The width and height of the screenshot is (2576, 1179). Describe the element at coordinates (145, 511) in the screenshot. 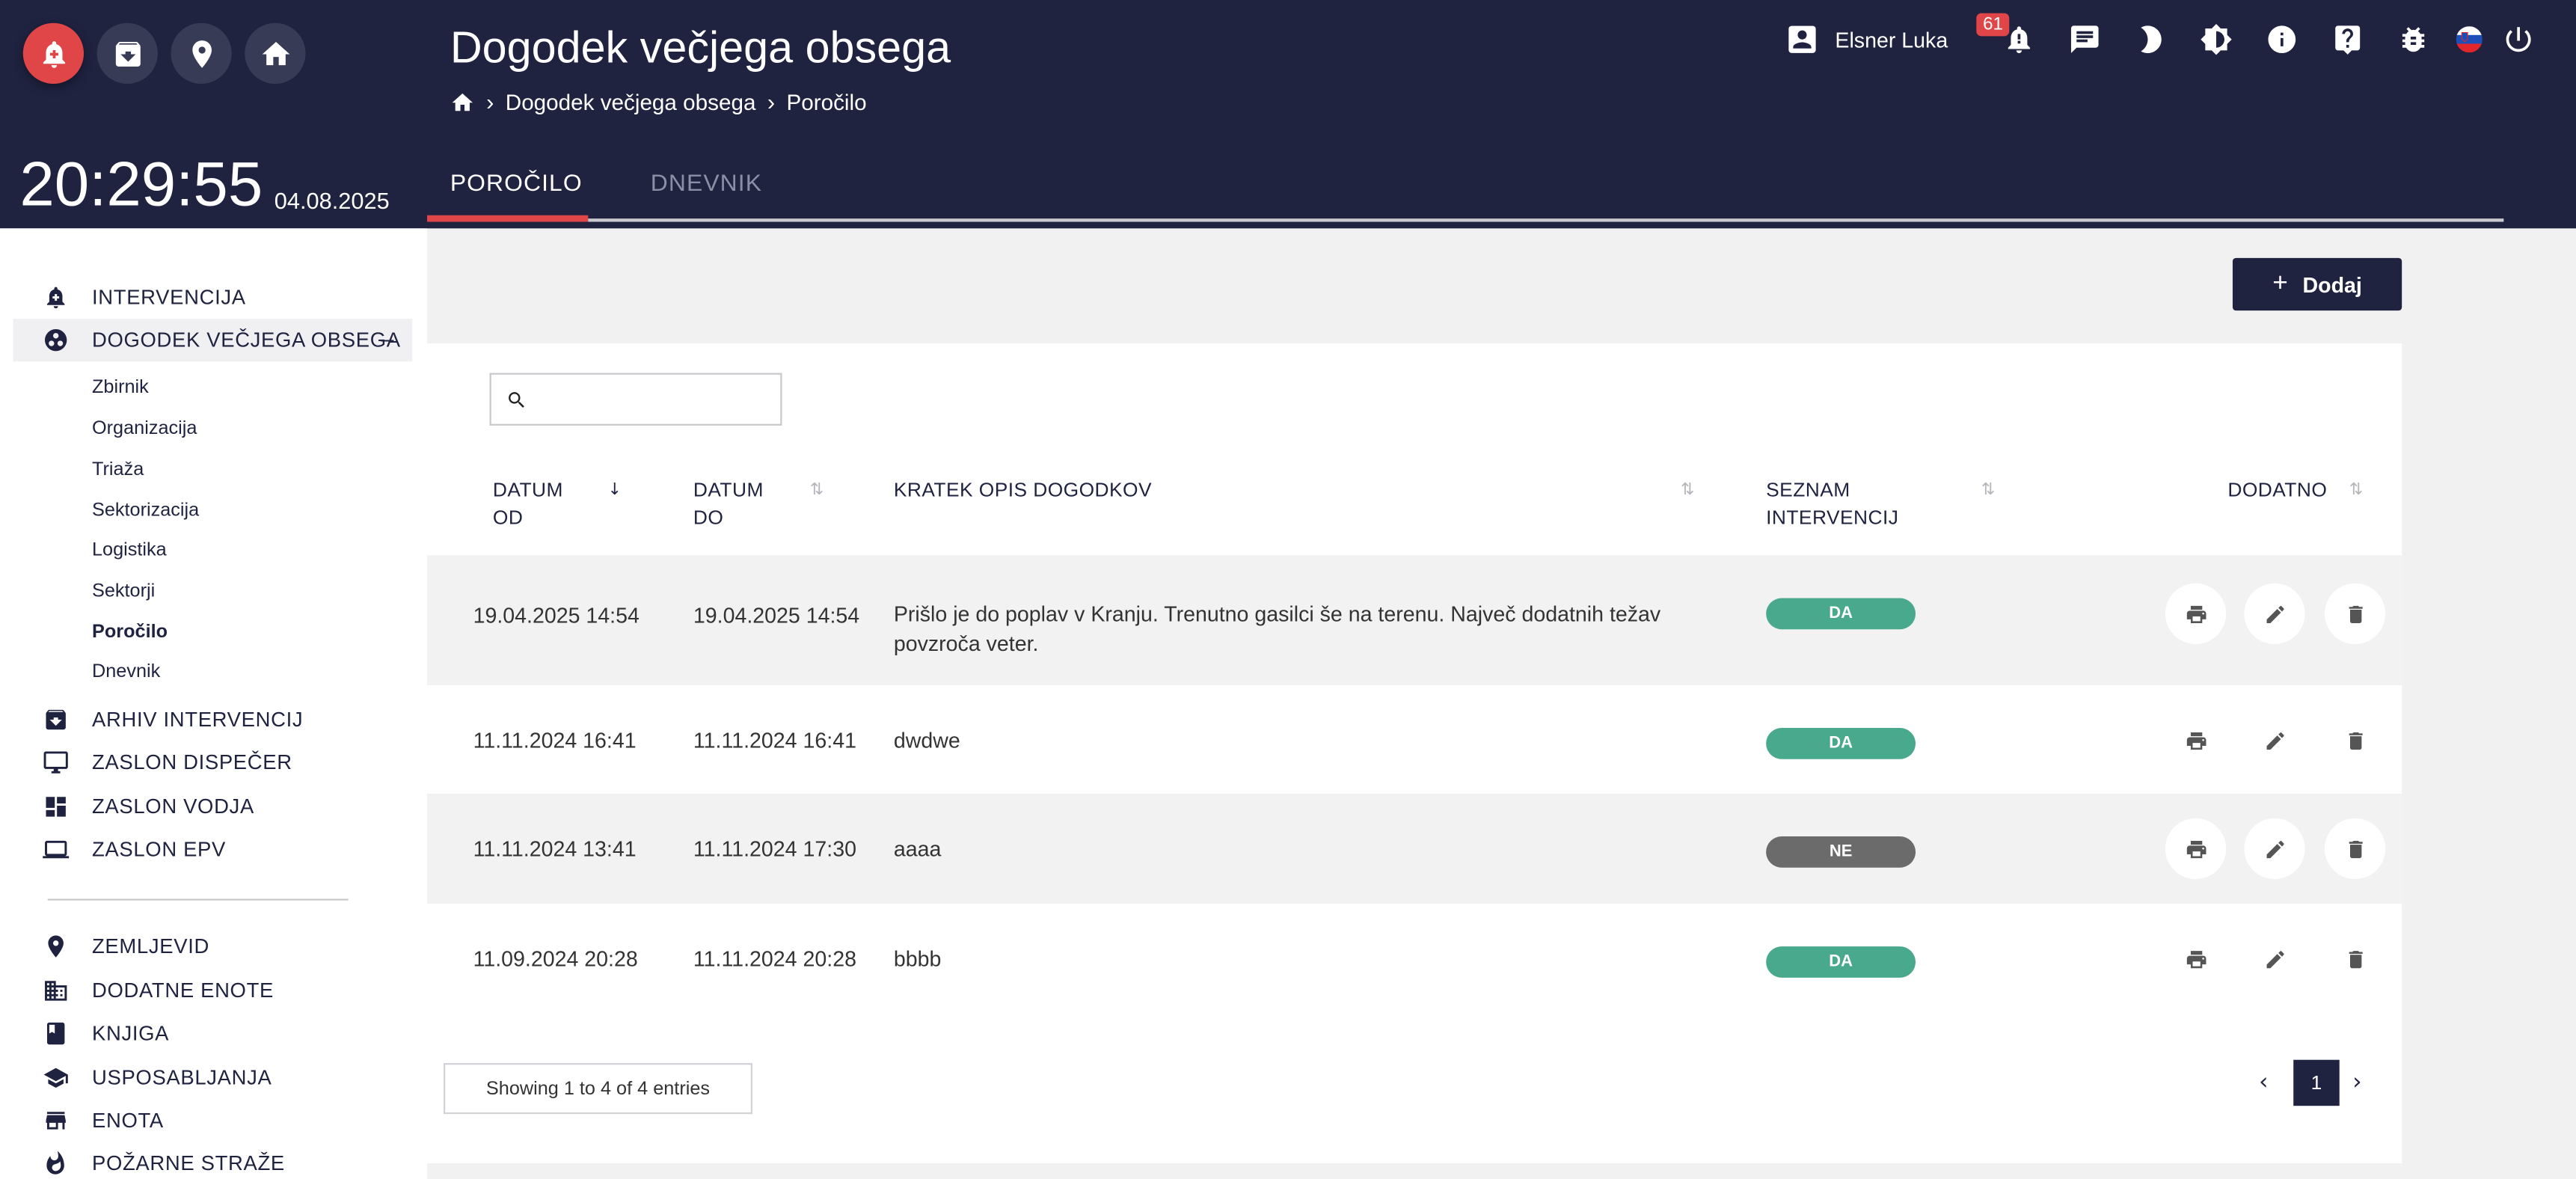

I see `sidebar-subitem-sektorizacija: Sektorizacija` at that location.